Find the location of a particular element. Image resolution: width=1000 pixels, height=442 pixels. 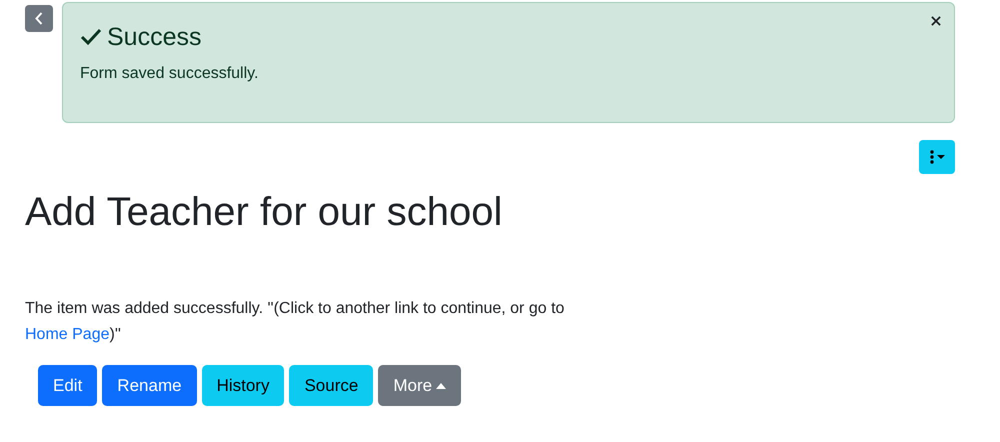

alert-message: Form saved successfully. is located at coordinates (170, 74).